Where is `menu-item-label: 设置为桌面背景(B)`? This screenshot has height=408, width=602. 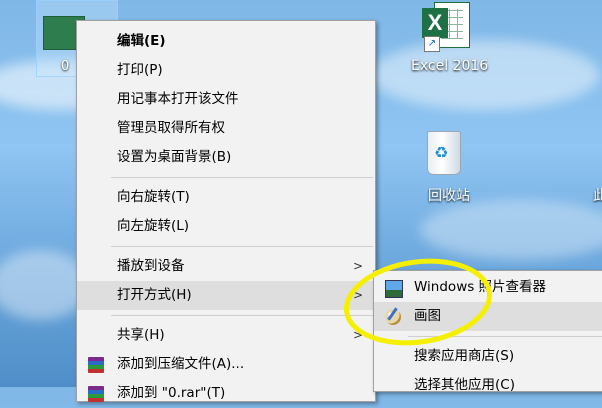
menu-item-label: 设置为桌面背景(B) is located at coordinates (174, 157).